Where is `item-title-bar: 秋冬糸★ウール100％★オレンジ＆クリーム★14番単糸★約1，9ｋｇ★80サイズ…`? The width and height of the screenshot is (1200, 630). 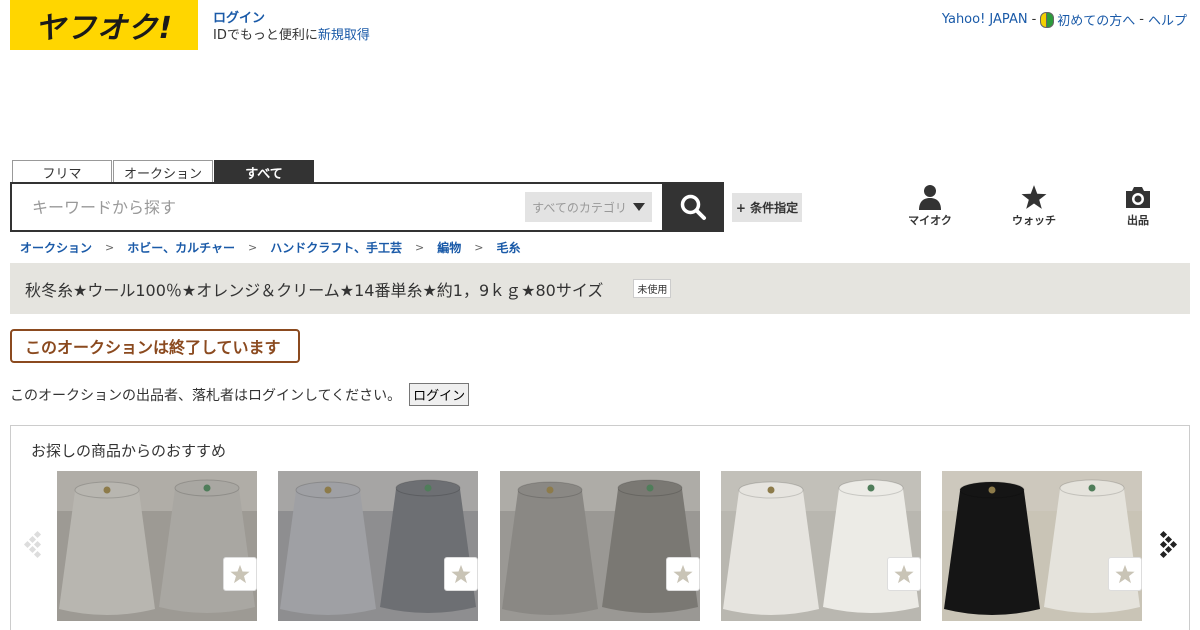
item-title-bar: 秋冬糸★ウール100％★オレンジ＆クリーム★14番単糸★約1，9ｋｇ★80サイズ… is located at coordinates (600, 288).